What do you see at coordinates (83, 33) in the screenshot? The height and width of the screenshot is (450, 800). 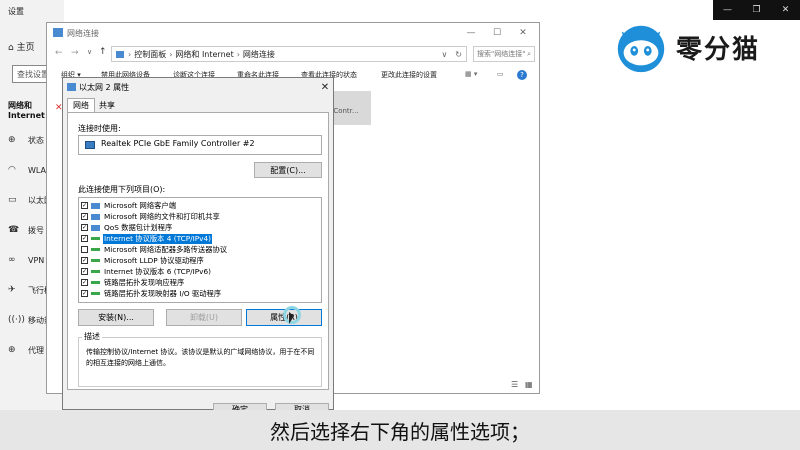 I see `explorer-title: 网络连接` at bounding box center [83, 33].